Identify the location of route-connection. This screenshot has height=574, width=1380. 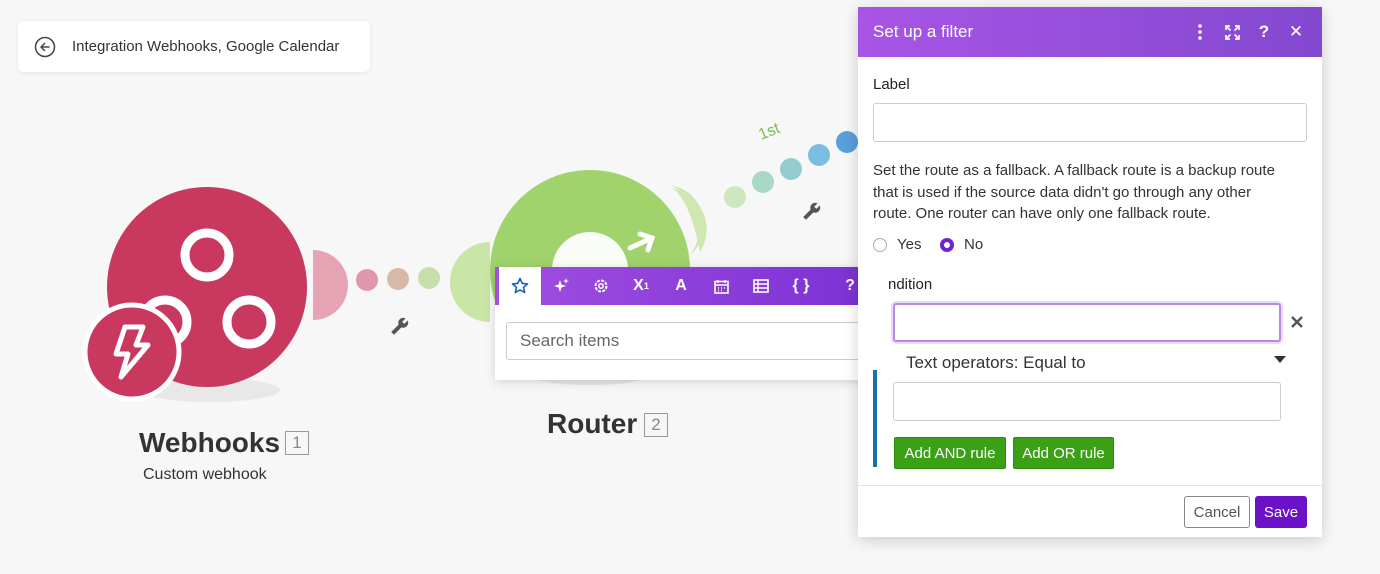
(791, 169).